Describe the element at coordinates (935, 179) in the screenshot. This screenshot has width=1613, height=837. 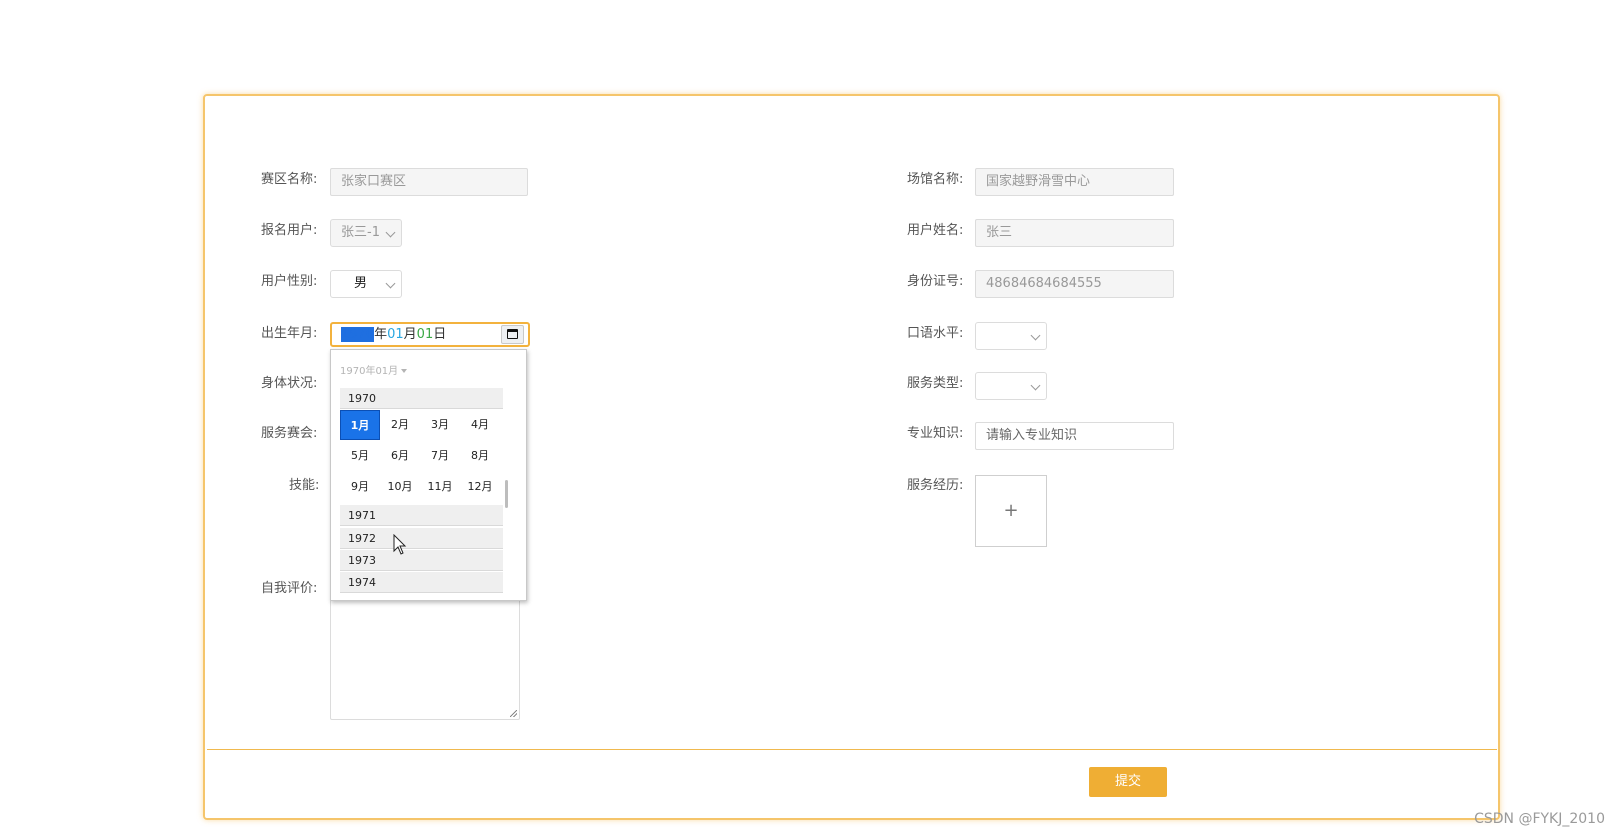
I see `venue-label: 场馆名称:` at that location.